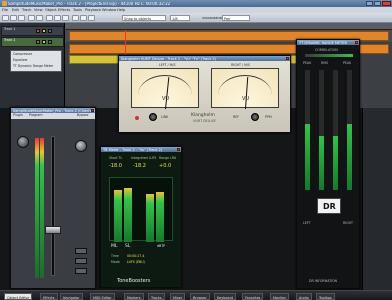 This screenshot has width=392, height=300. Describe the element at coordinates (81, 146) in the screenshot. I see `gain-knob` at that location.